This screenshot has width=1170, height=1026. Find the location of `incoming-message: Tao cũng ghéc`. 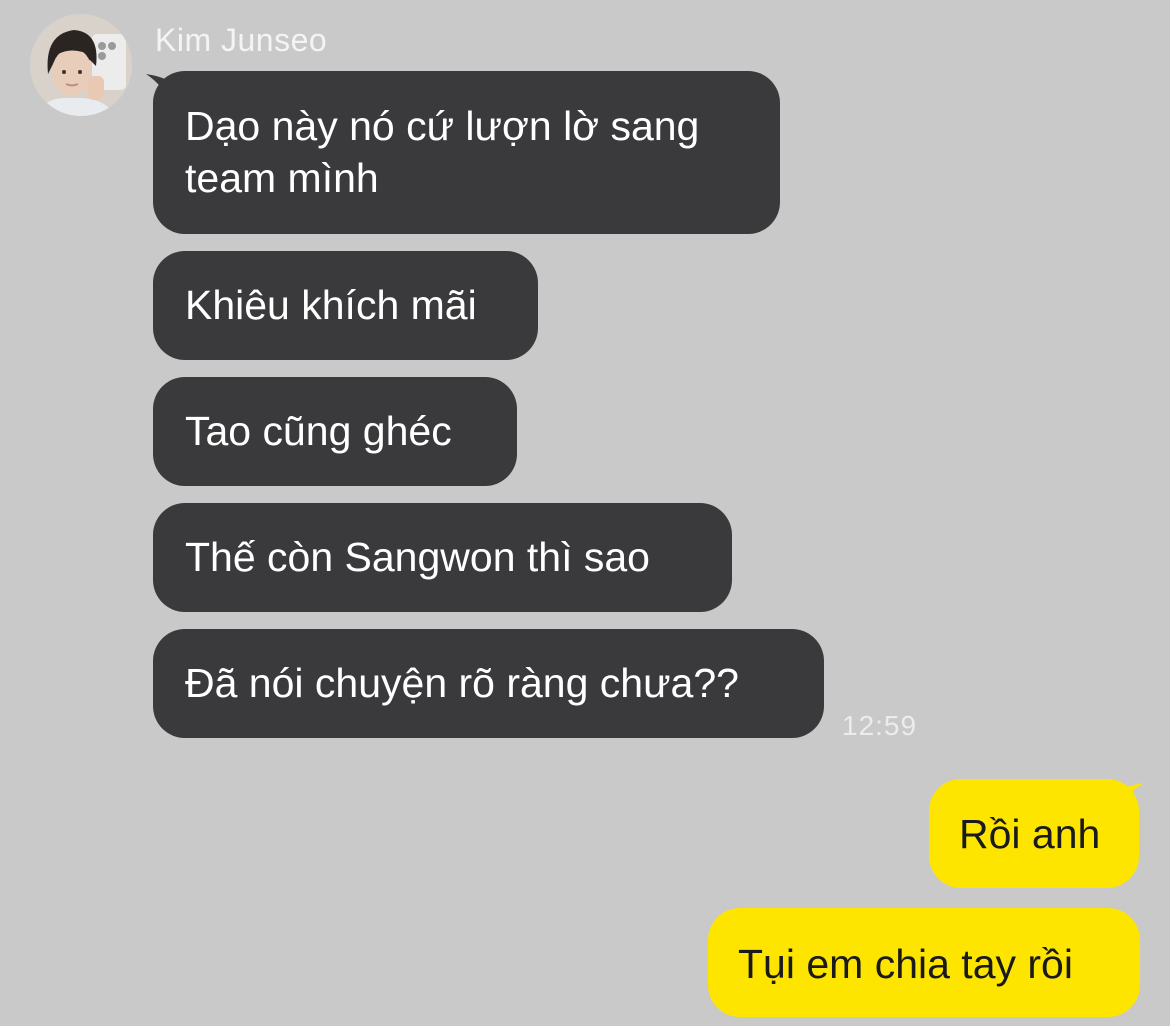

incoming-message: Tao cũng ghéc is located at coordinates (335, 431).